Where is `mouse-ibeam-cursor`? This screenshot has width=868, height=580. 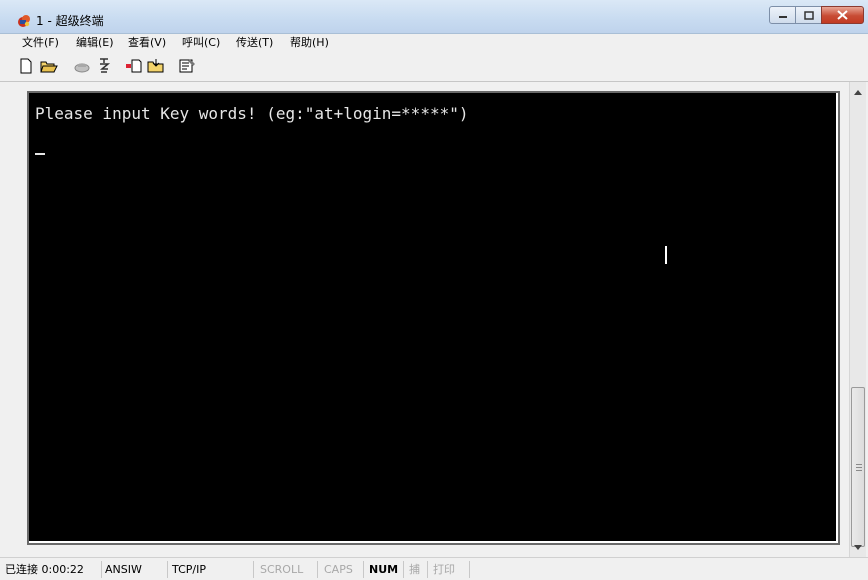 mouse-ibeam-cursor is located at coordinates (666, 255).